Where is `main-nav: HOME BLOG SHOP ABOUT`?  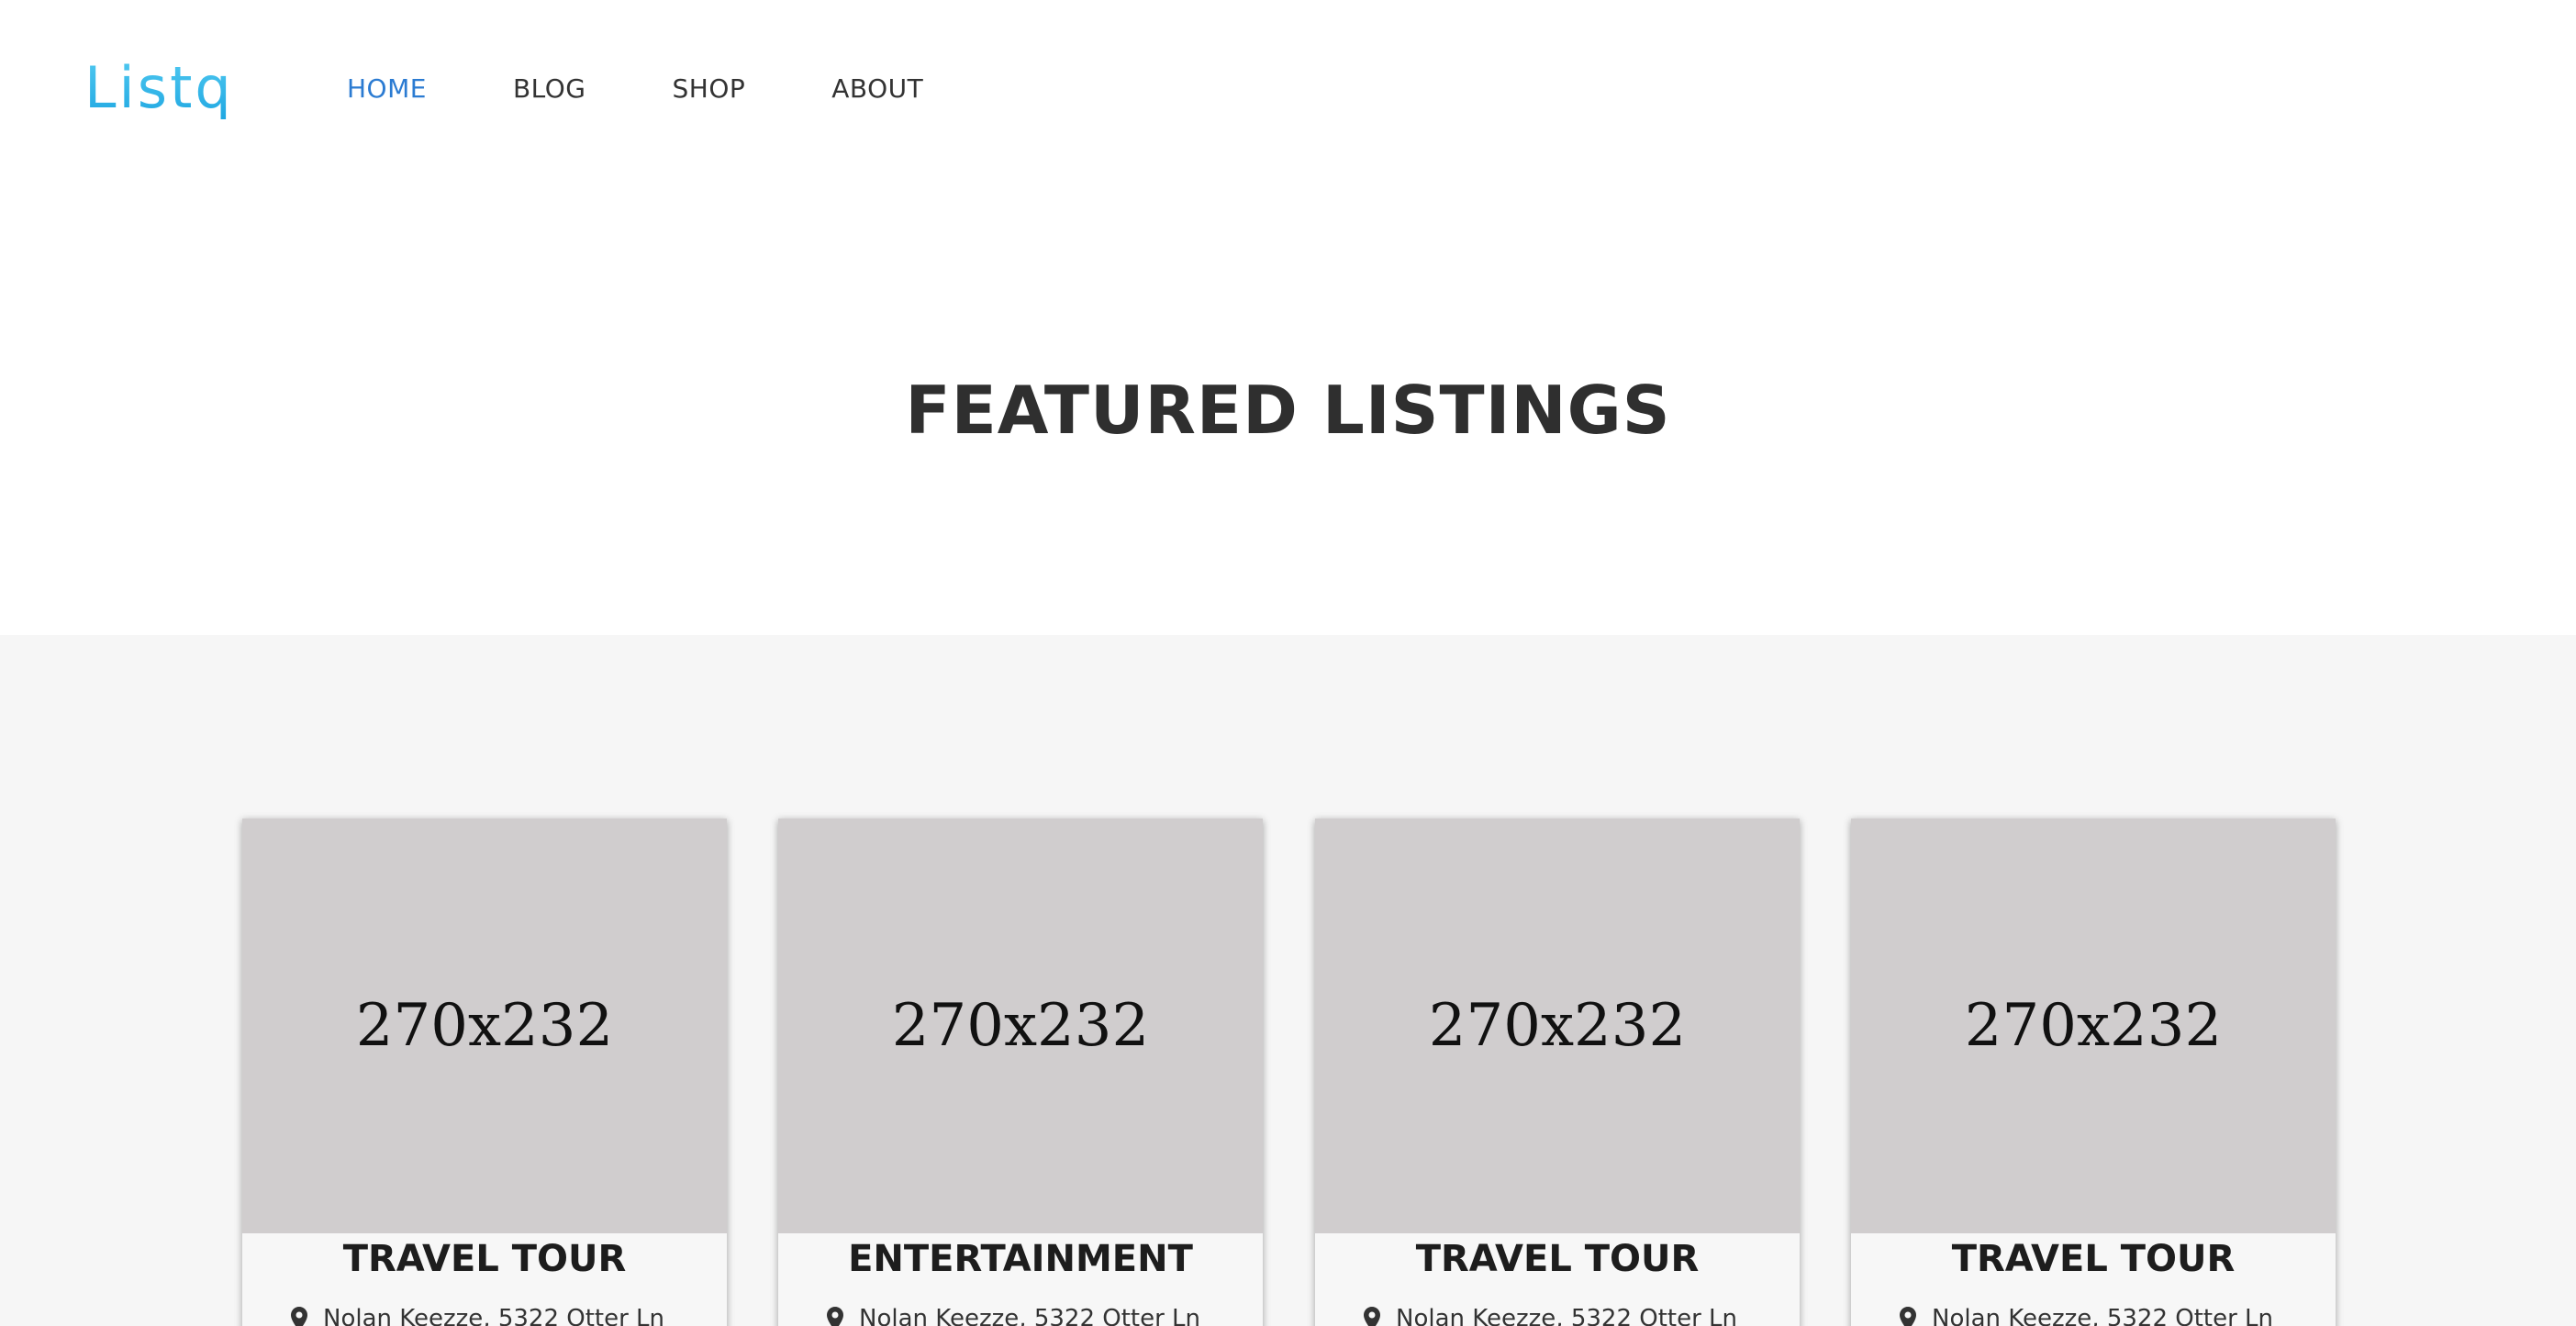
main-nav: HOME BLOG SHOP ABOUT is located at coordinates (678, 89).